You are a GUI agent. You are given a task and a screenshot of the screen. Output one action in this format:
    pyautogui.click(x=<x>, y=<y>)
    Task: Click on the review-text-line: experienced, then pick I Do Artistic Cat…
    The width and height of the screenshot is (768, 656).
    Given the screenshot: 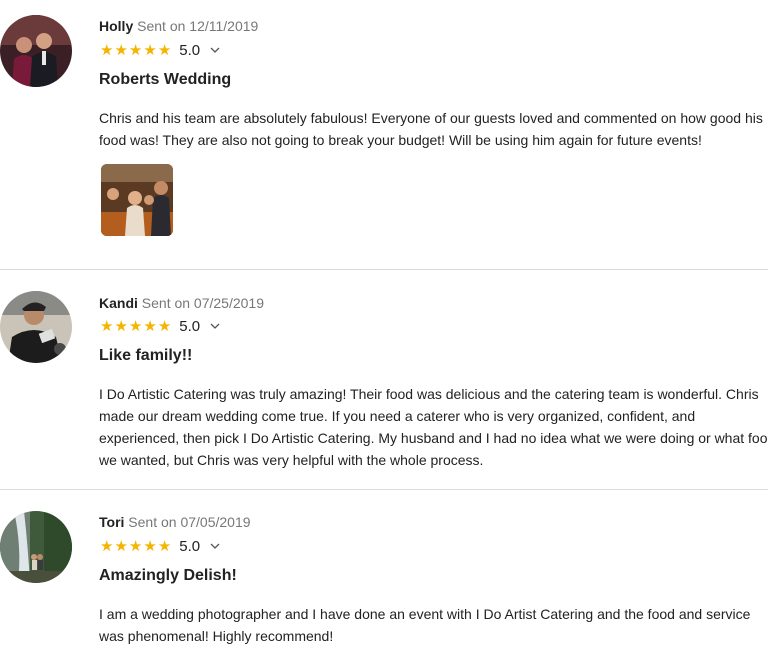 What is the action you would take?
    pyautogui.click(x=433, y=438)
    